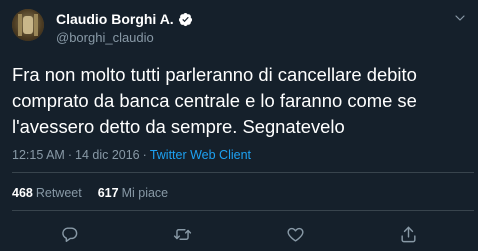 Image resolution: width=478 pixels, height=251 pixels. I want to click on like-button, so click(295, 234).